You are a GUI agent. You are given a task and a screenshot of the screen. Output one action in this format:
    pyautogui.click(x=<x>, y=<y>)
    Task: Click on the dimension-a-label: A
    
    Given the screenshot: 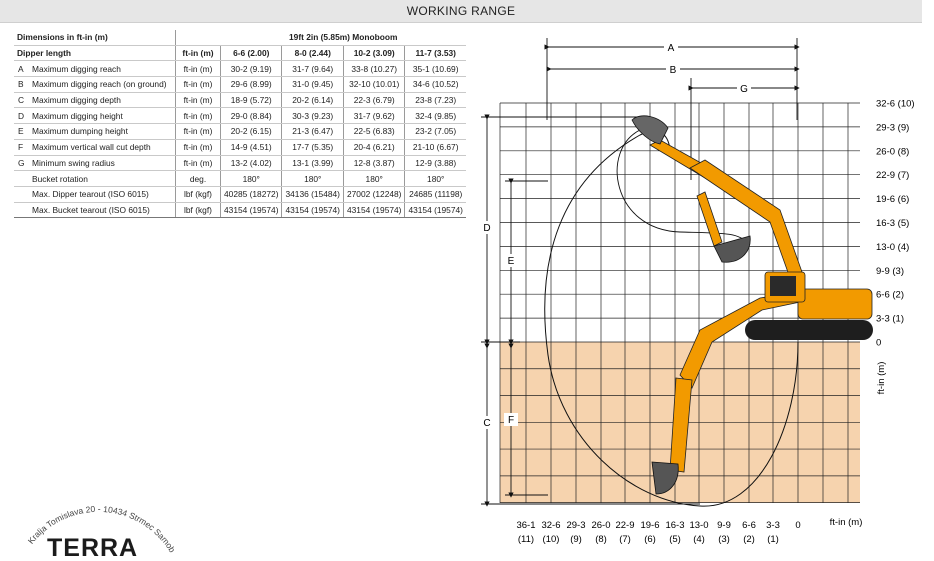 What is the action you would take?
    pyautogui.click(x=671, y=48)
    